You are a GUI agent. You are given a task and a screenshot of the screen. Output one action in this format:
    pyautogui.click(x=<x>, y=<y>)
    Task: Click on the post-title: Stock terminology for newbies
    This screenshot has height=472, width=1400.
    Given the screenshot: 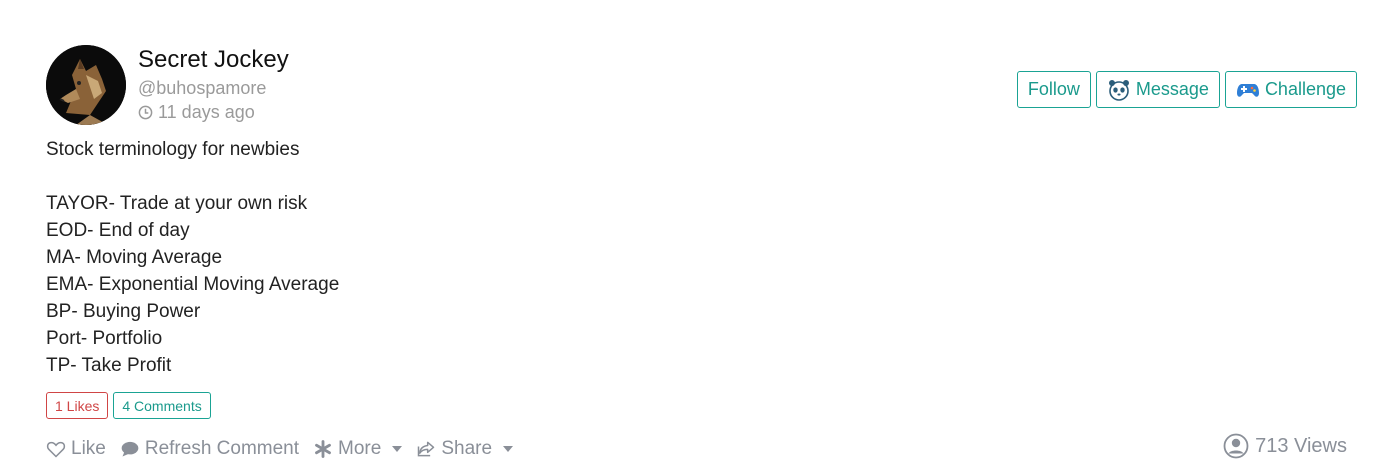 What is the action you would take?
    pyautogui.click(x=173, y=149)
    